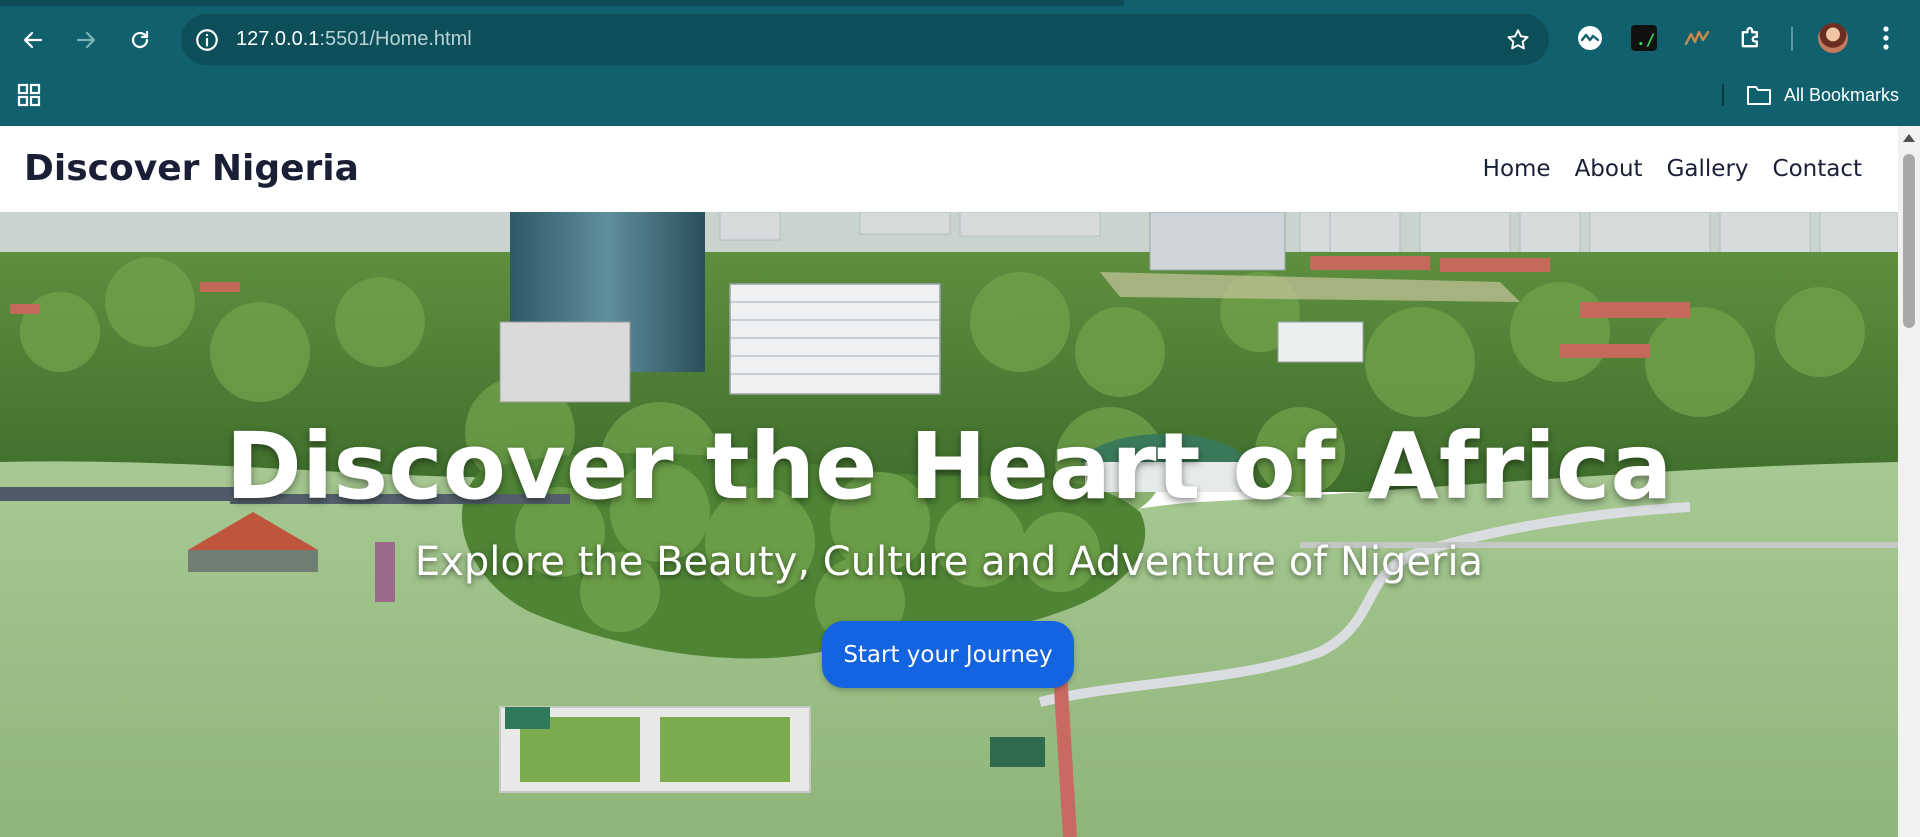 Image resolution: width=1920 pixels, height=837 pixels. I want to click on nav-link-home: Home, so click(1517, 169).